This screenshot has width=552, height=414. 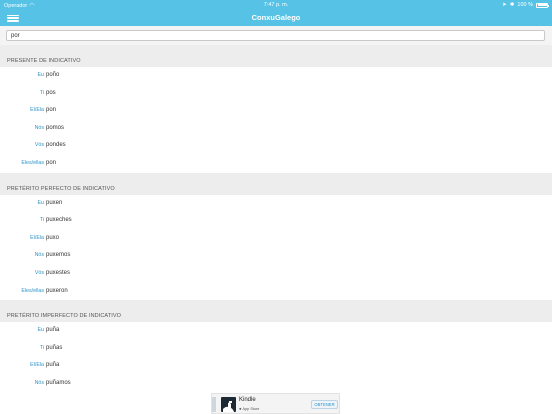 I want to click on section-title: PRESENTE DE INDICATIVO, so click(x=44, y=61).